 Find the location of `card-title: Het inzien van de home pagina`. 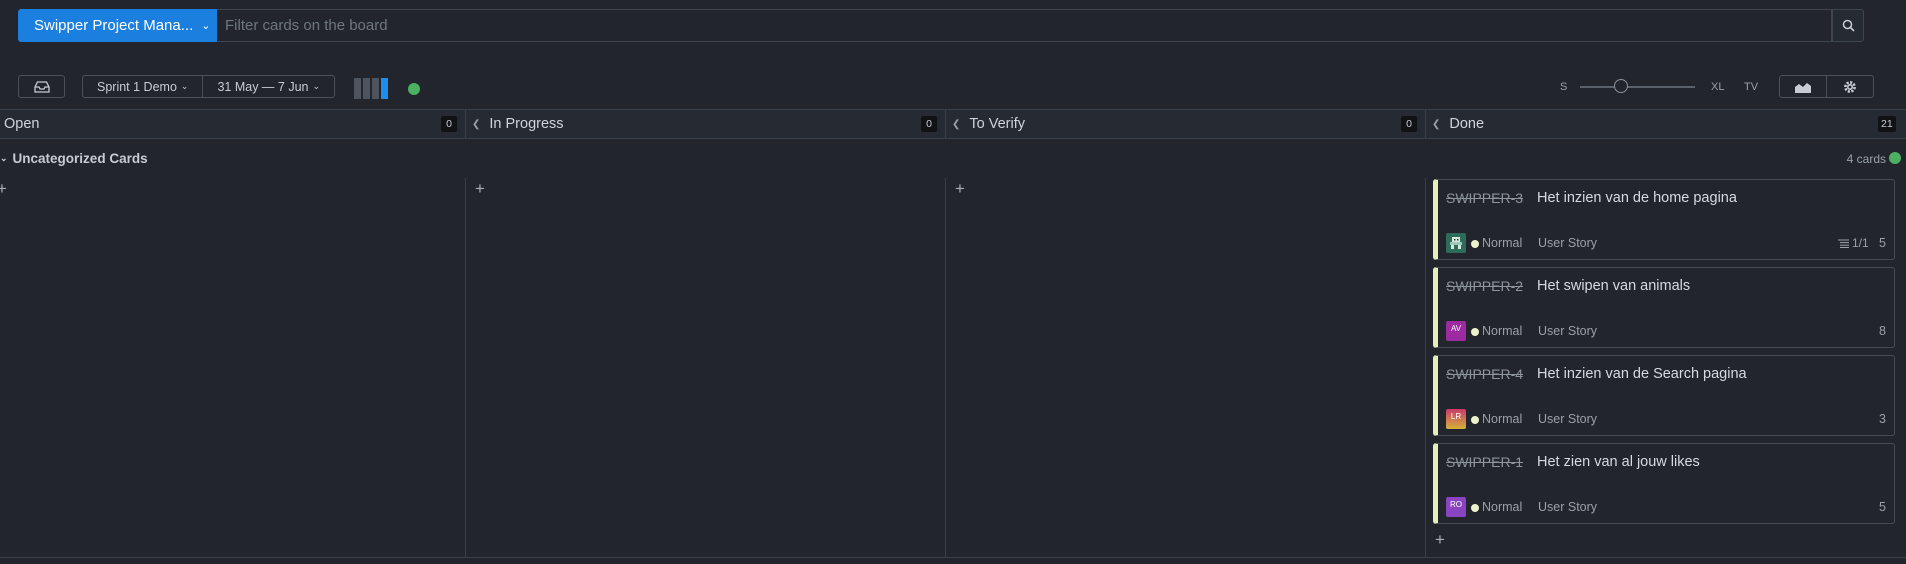

card-title: Het inzien van de home pagina is located at coordinates (1637, 198).